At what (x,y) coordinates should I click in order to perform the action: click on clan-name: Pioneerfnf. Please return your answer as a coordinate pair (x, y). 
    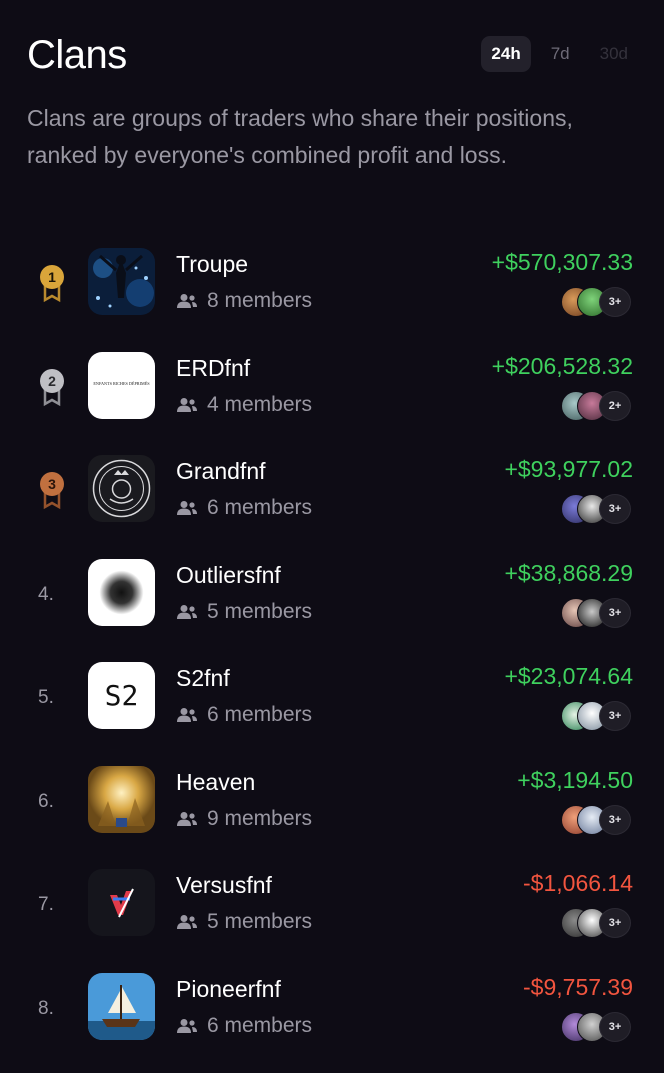
    Looking at the image, I should click on (228, 989).